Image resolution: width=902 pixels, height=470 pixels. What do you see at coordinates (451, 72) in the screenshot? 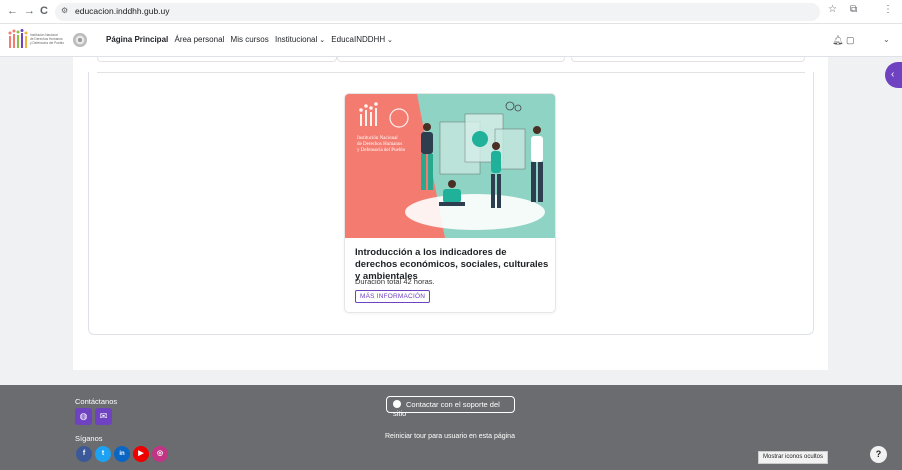
I see `section-divider` at bounding box center [451, 72].